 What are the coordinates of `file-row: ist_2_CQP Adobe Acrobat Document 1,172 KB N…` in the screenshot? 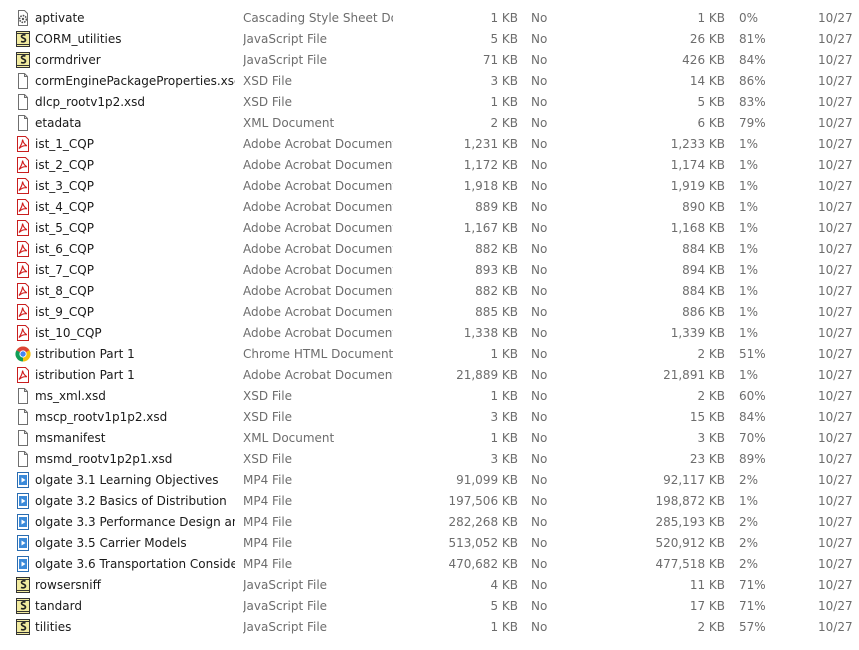 It's located at (429, 165).